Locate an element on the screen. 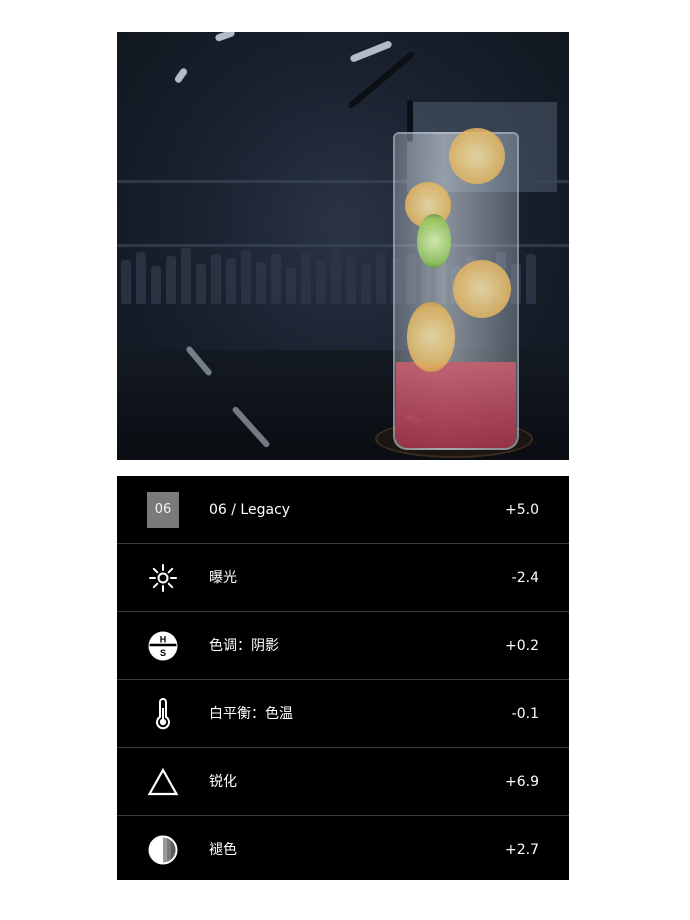  thermometer-icon is located at coordinates (163, 714).